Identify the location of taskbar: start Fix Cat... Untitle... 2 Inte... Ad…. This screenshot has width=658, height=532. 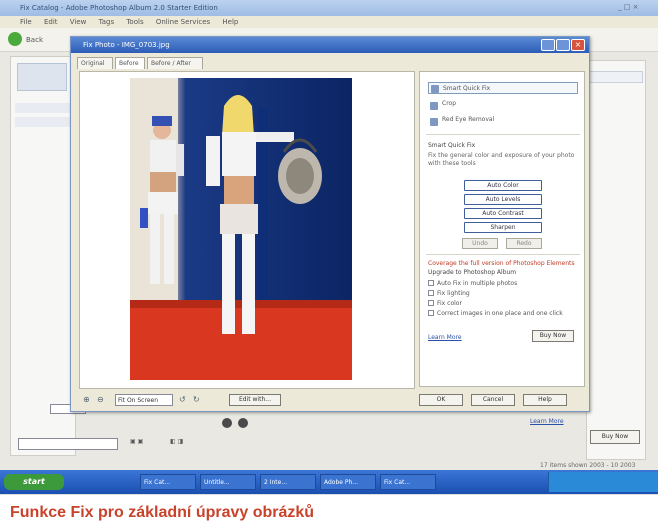
(329, 482).